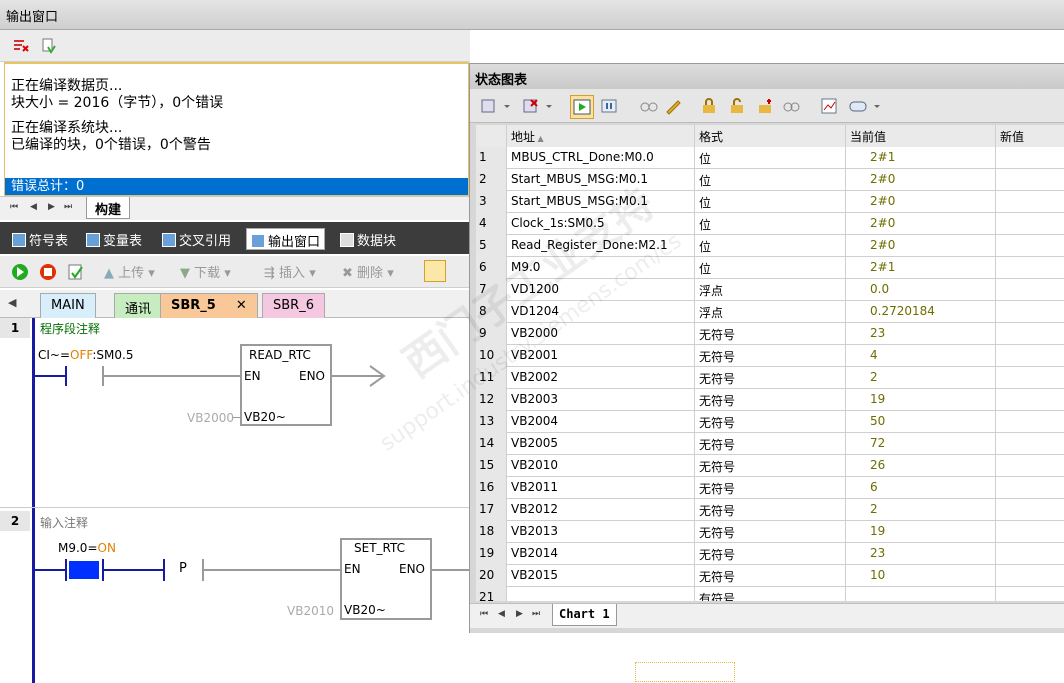 The image size is (1064, 683). I want to click on address-cell: VB2002, so click(601, 378).